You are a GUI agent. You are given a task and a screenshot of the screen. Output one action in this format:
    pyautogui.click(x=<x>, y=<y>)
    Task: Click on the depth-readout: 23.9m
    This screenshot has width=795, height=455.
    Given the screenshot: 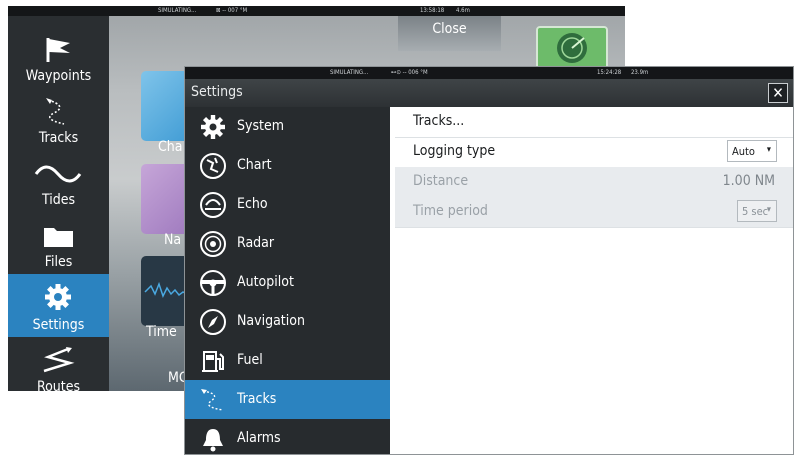 What is the action you would take?
    pyautogui.click(x=640, y=72)
    